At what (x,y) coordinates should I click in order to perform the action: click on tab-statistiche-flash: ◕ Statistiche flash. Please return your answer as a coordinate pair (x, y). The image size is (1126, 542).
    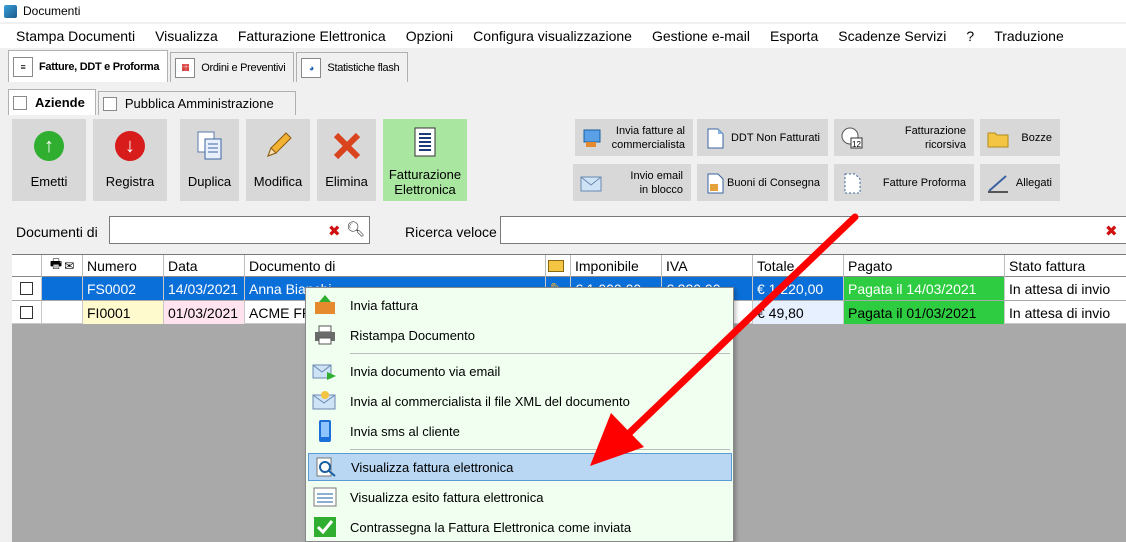
    Looking at the image, I should click on (352, 67).